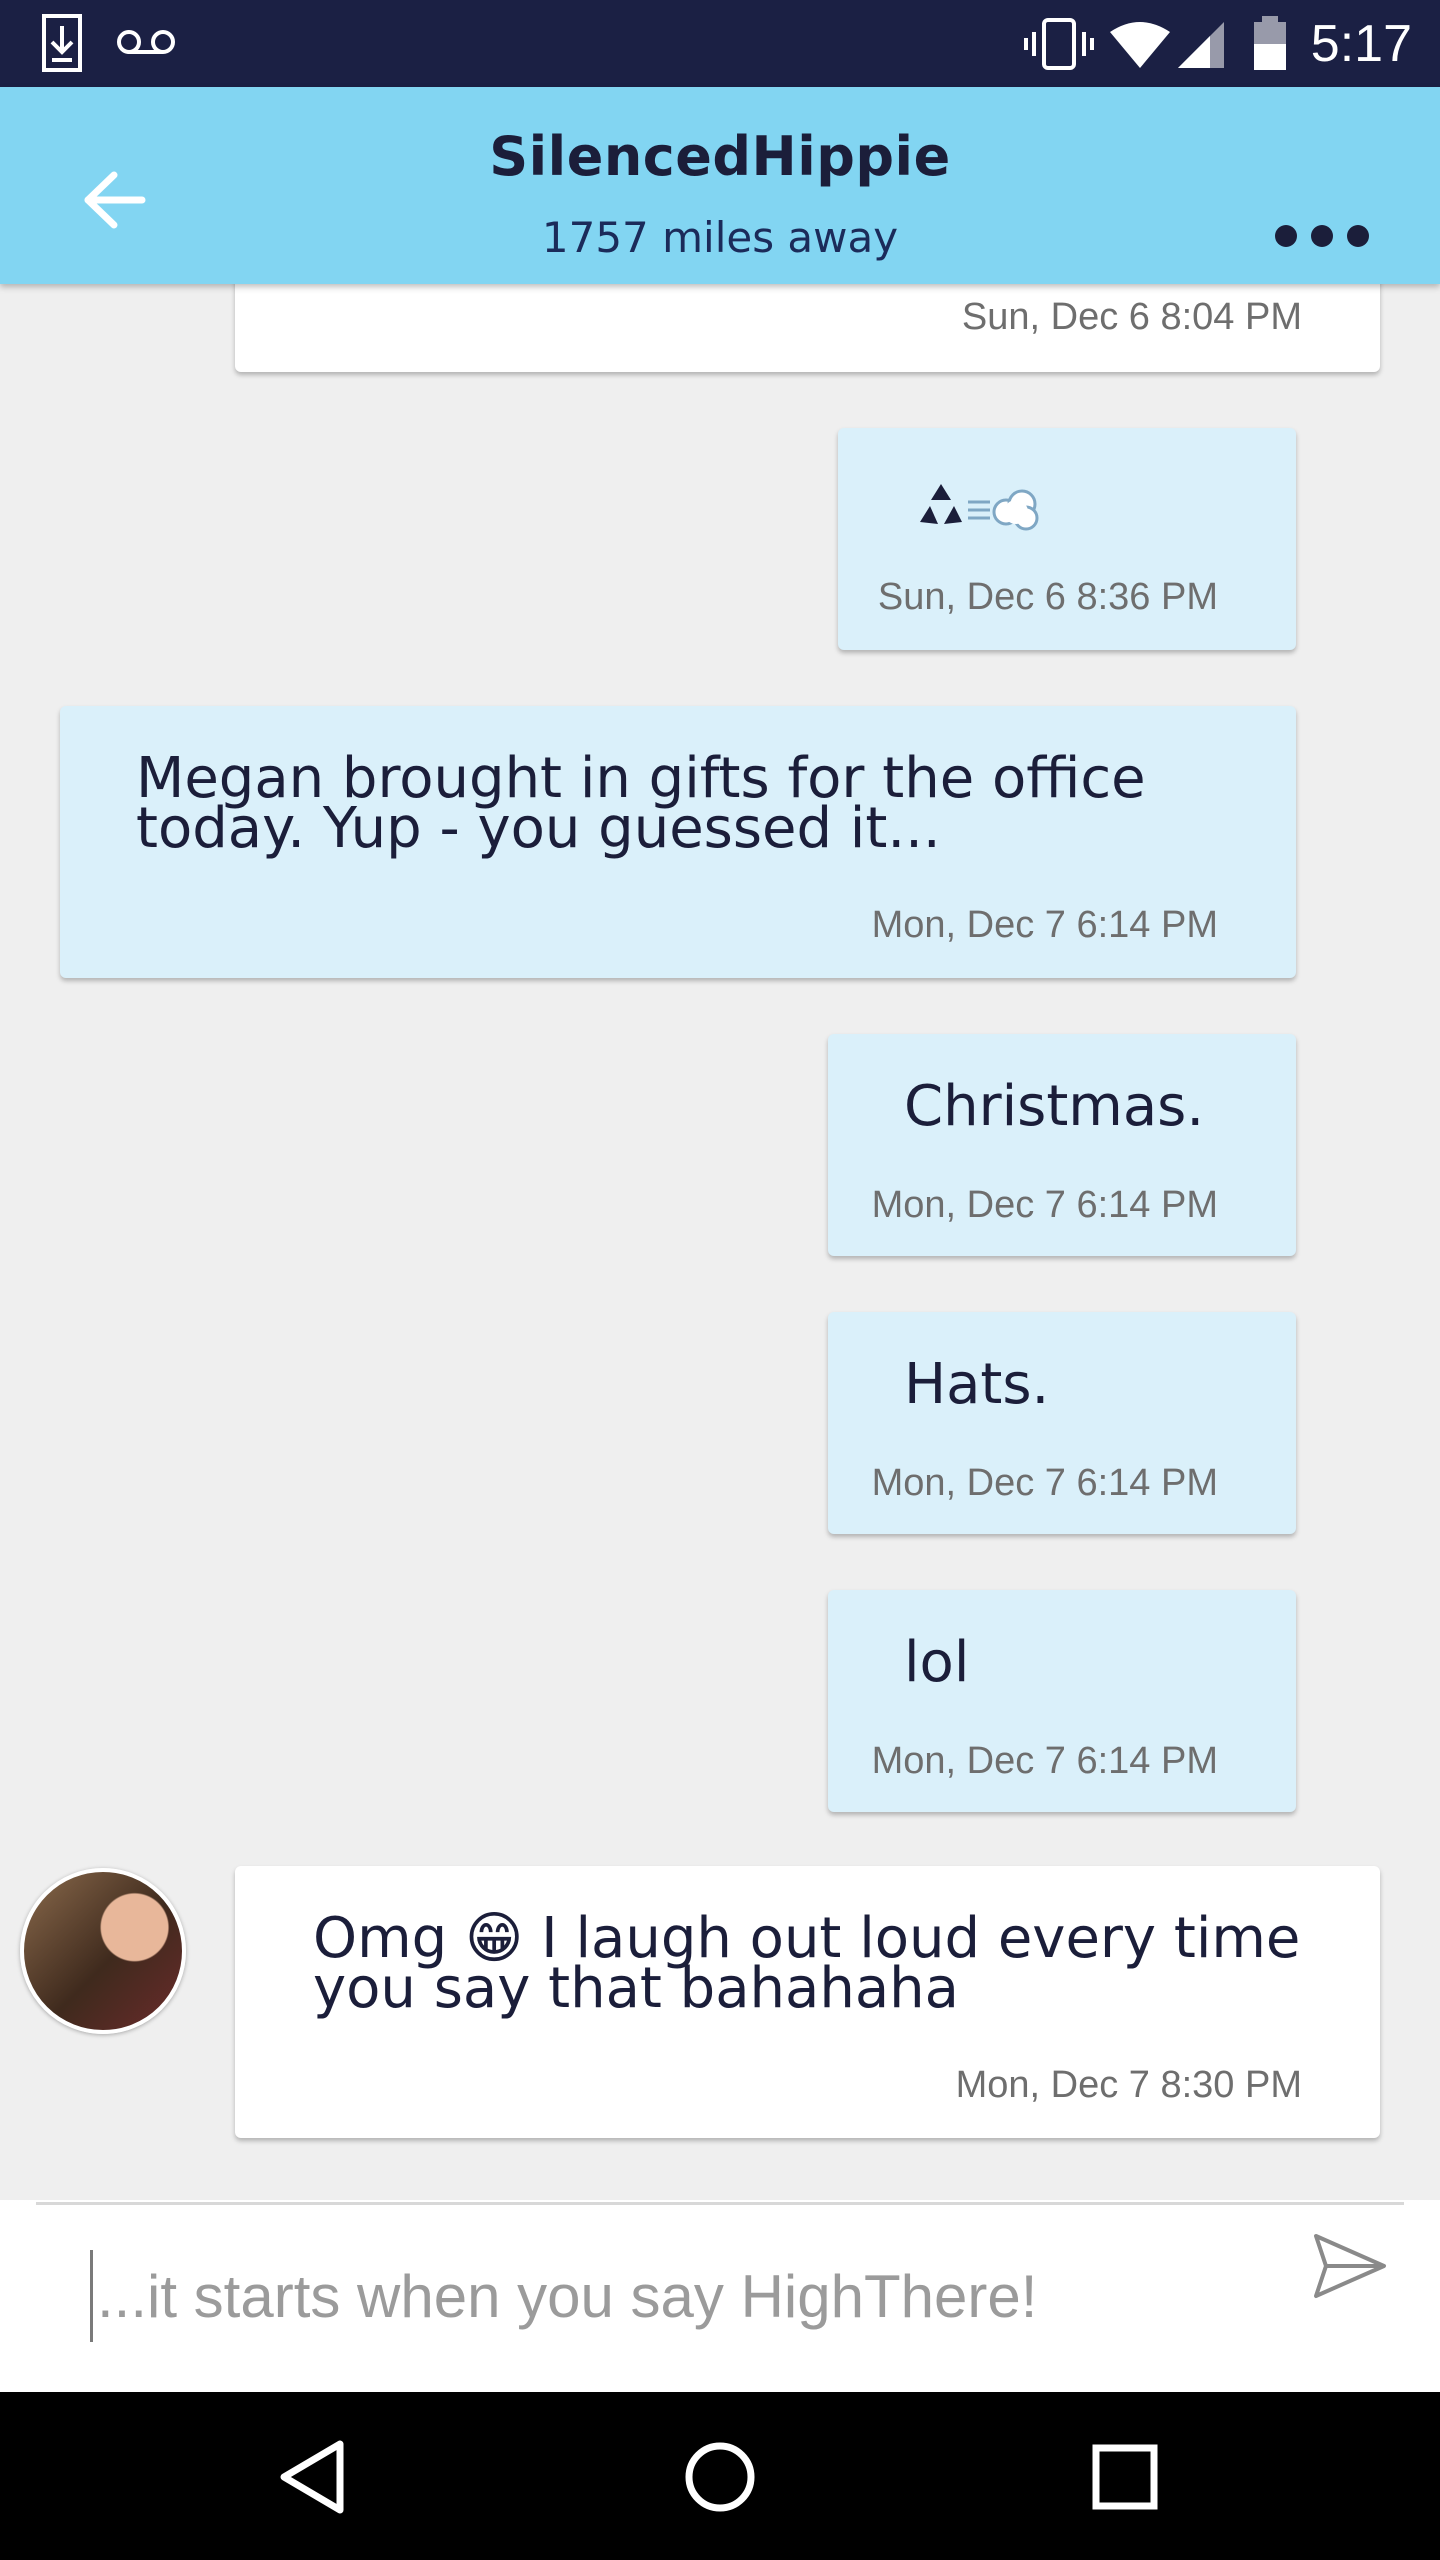 The image size is (1440, 2560). I want to click on send-icon, so click(1350, 2266).